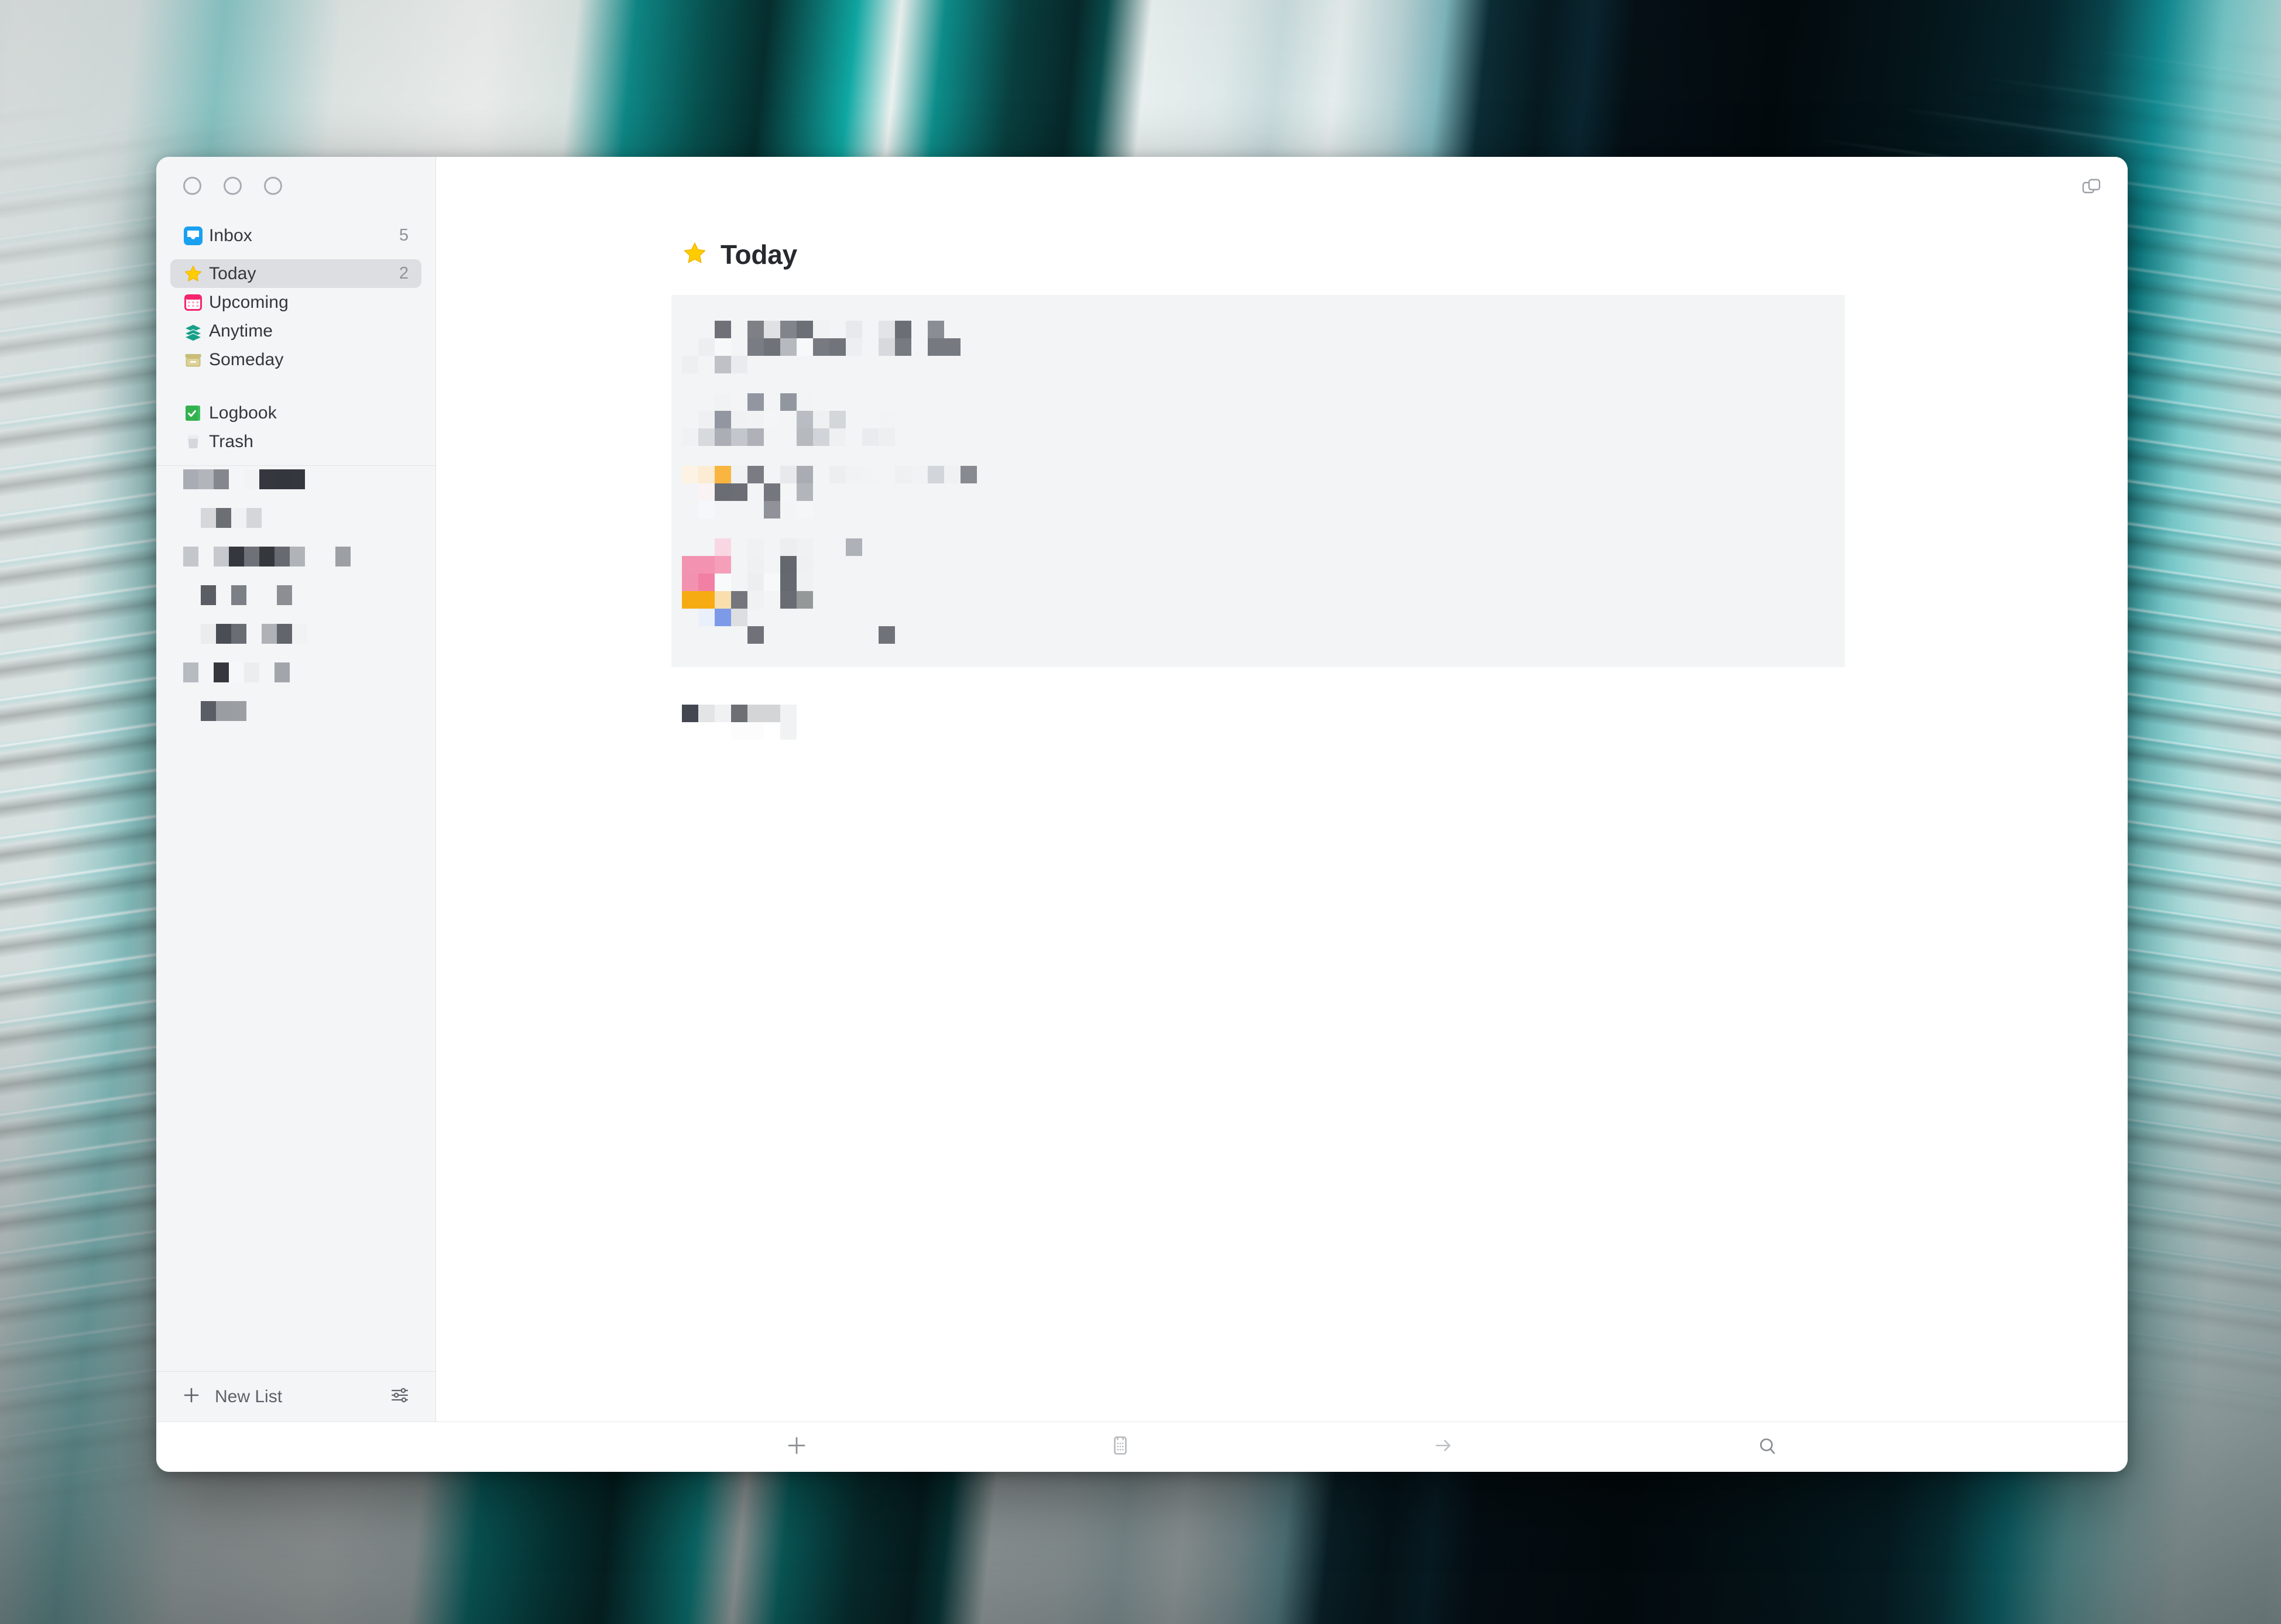  Describe the element at coordinates (241, 331) in the screenshot. I see `sidebar-item-label: Anytime` at that location.